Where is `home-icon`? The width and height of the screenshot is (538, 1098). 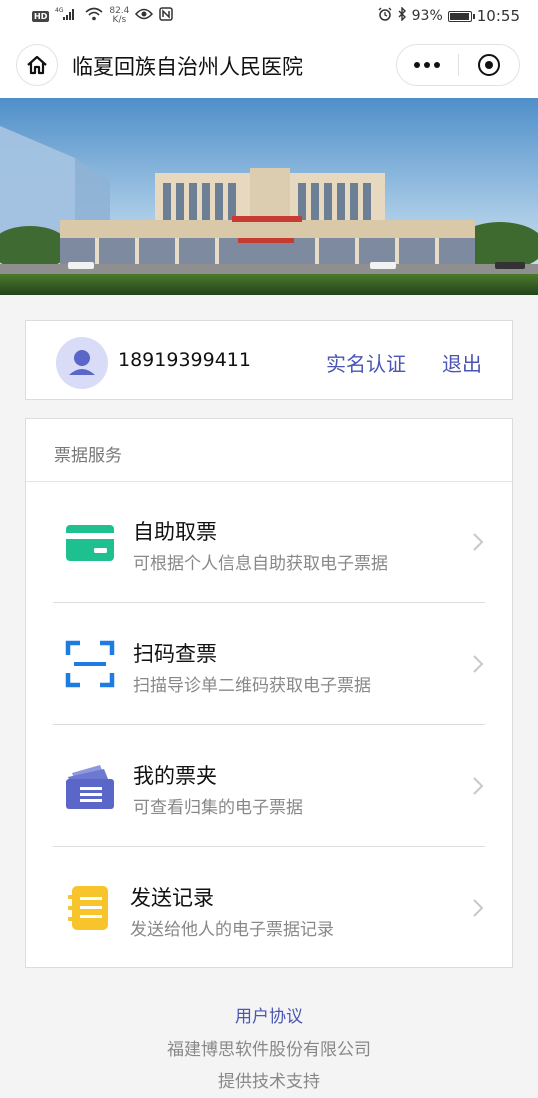
home-icon is located at coordinates (37, 65).